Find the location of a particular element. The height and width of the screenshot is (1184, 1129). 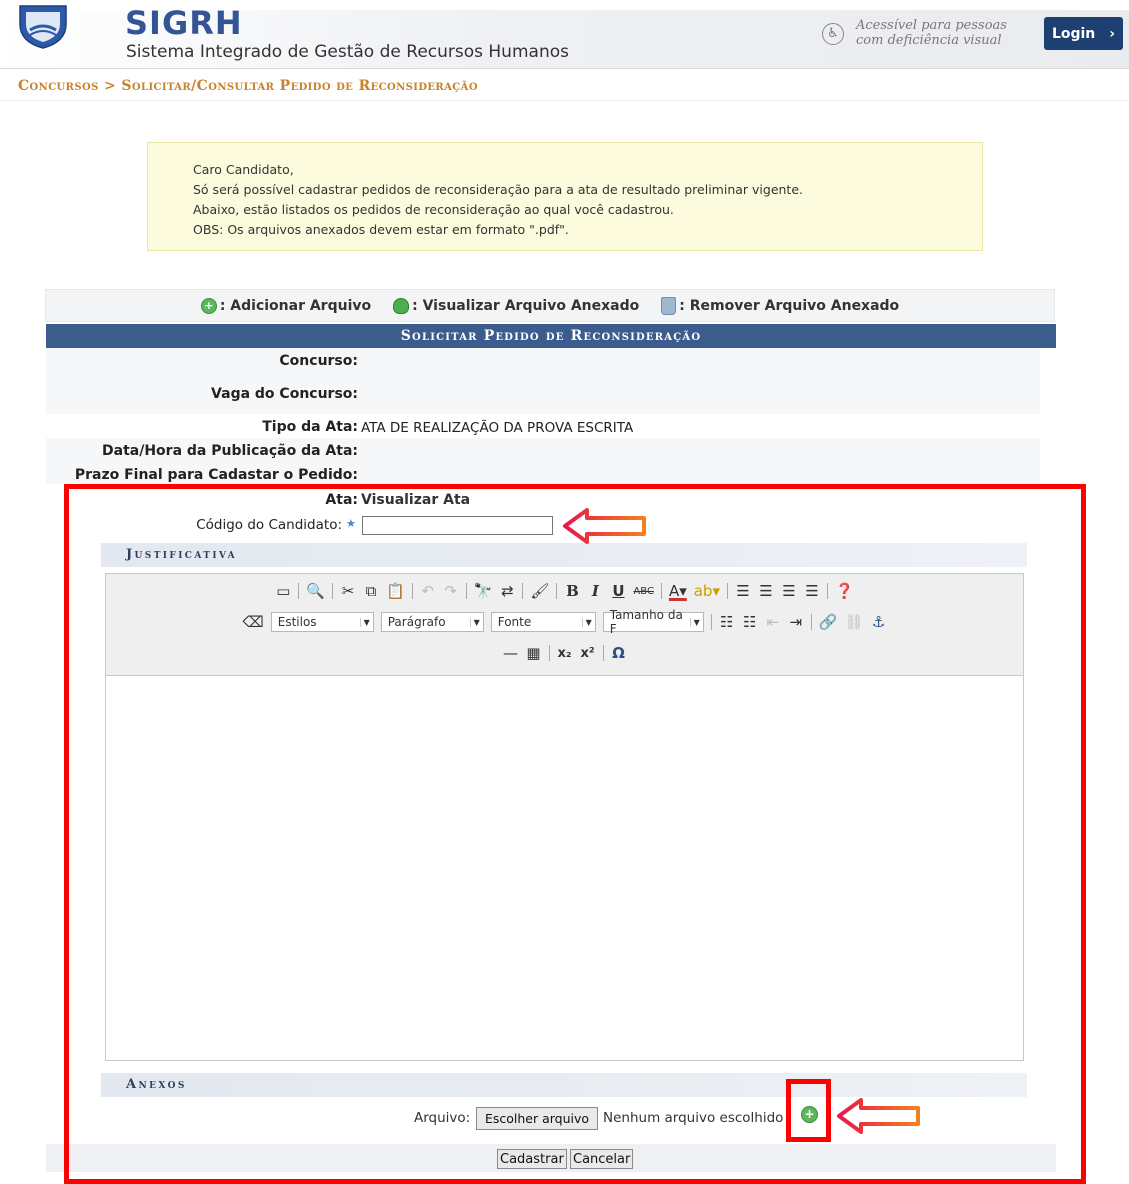

login-label: Login is located at coordinates (1073, 33).